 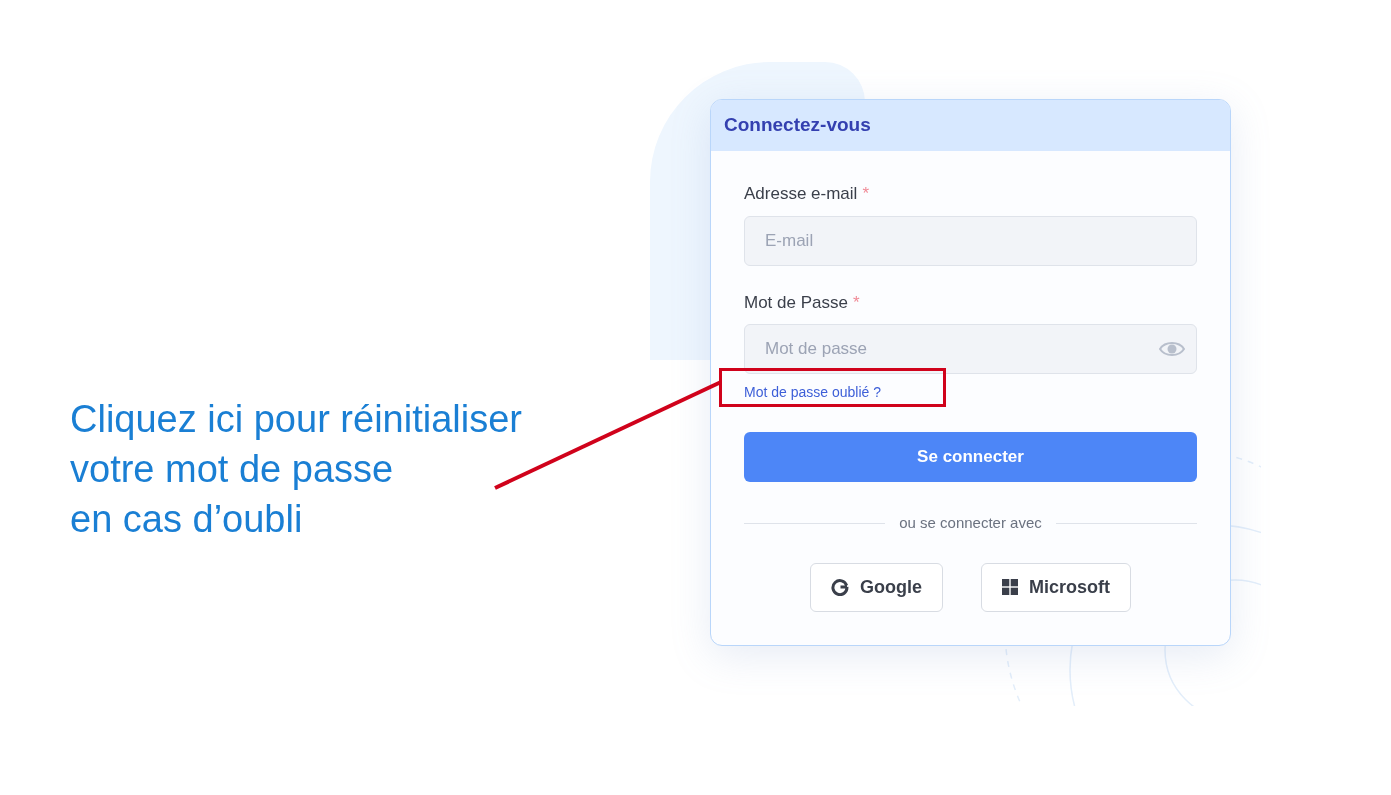 What do you see at coordinates (812, 392) in the screenshot?
I see `forgot-password-link: Mot de passe oublié ?` at bounding box center [812, 392].